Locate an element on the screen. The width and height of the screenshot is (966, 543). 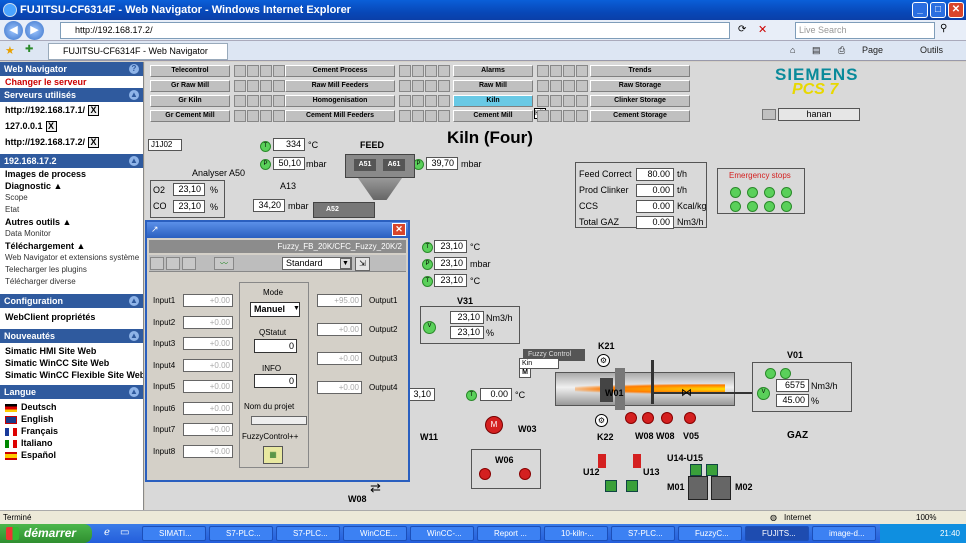
resize-icon: ⇲ is located at coordinates (362, 264).